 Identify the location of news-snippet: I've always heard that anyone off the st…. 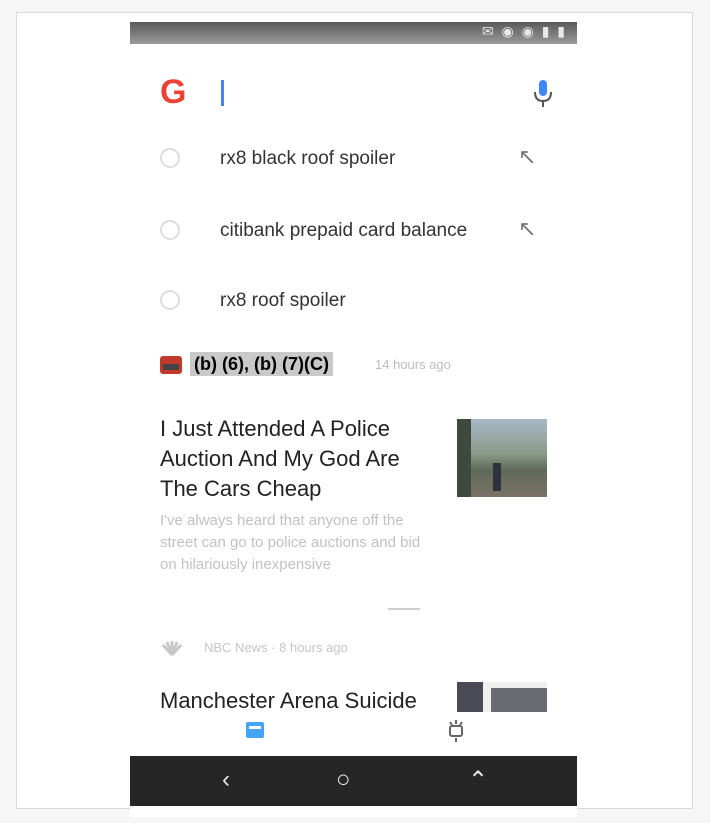
(290, 542).